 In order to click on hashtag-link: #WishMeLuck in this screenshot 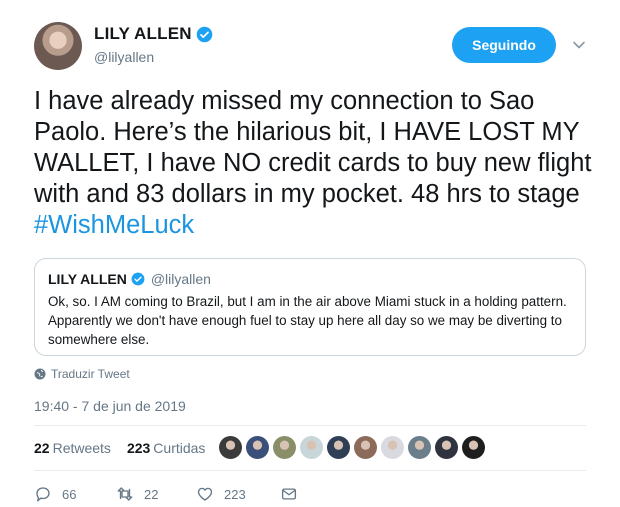, I will do `click(114, 225)`.